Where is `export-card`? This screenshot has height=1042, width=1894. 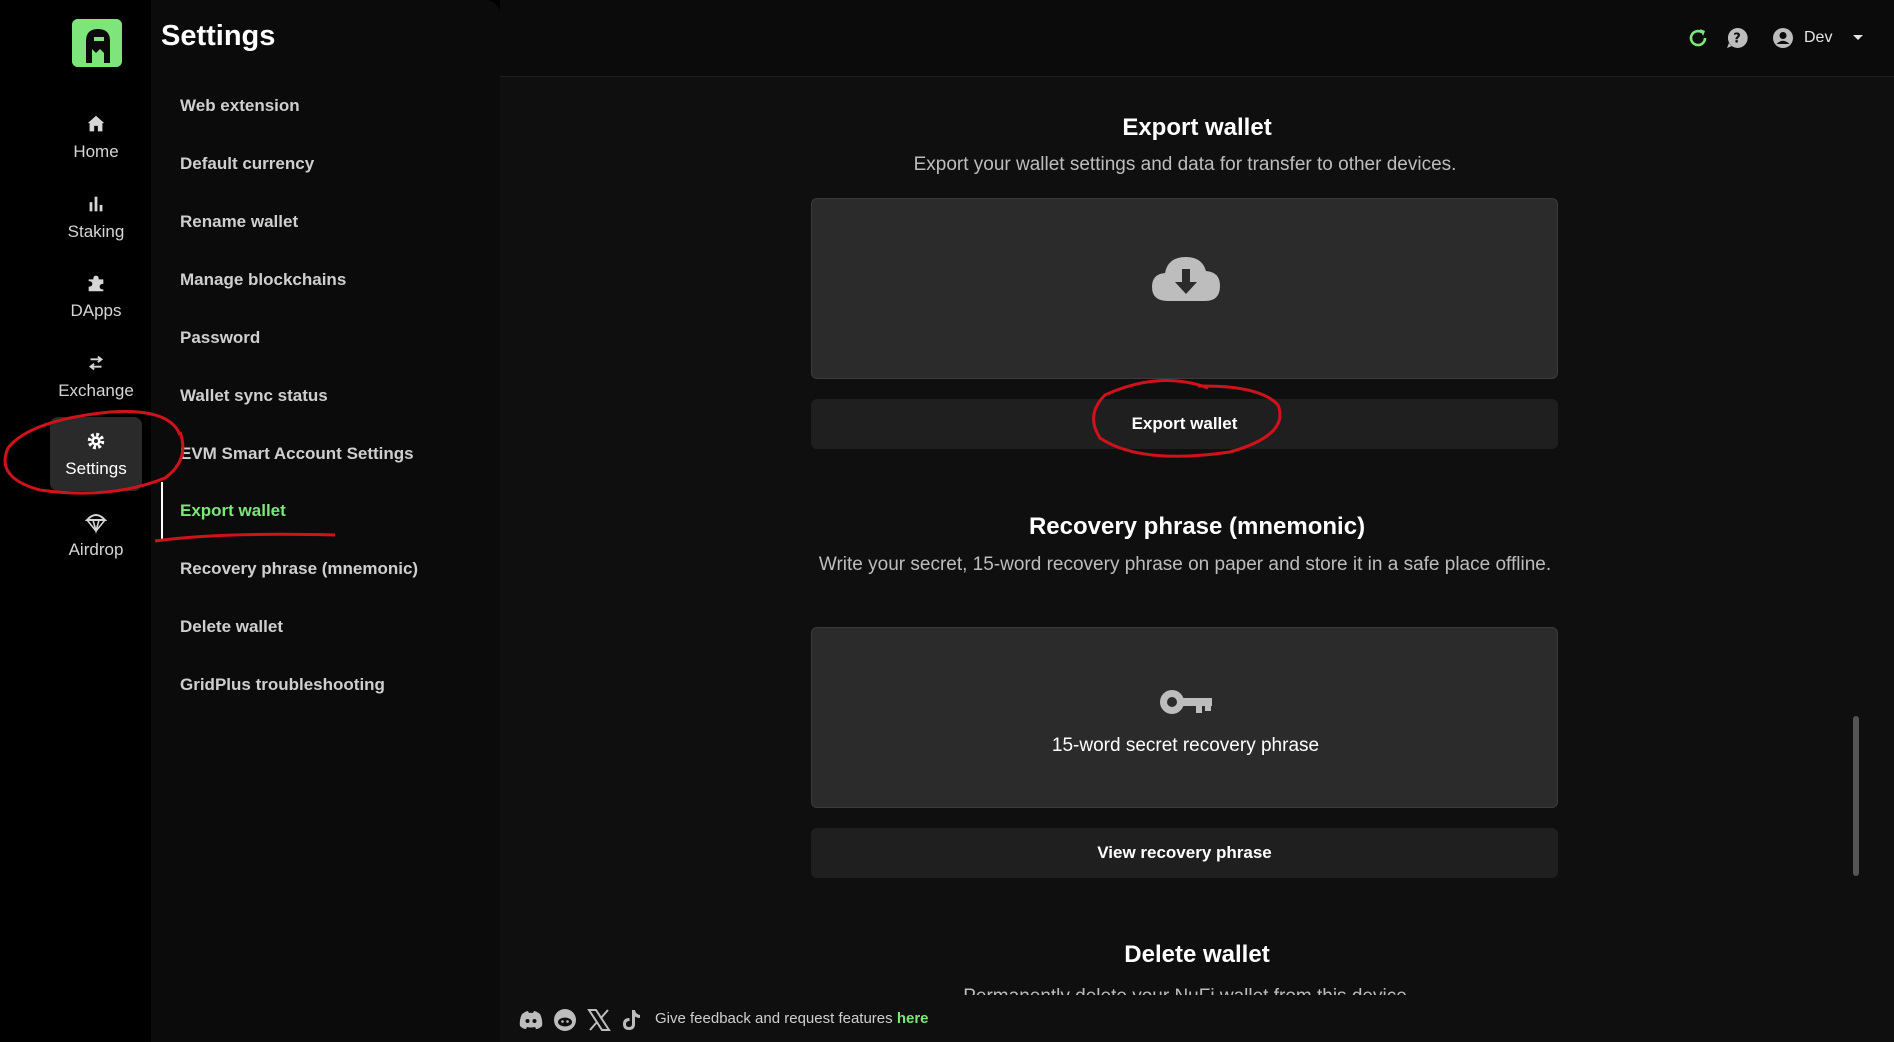
export-card is located at coordinates (1184, 288).